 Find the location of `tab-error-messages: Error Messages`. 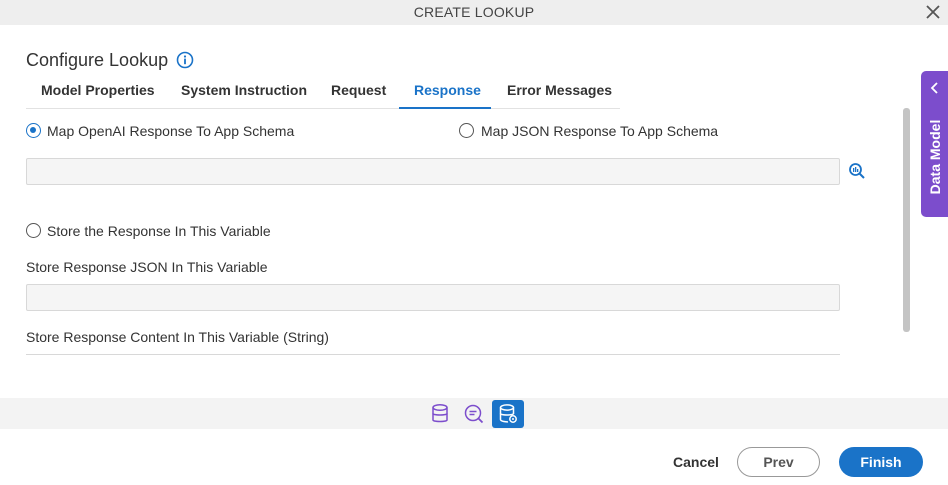

tab-error-messages: Error Messages is located at coordinates (559, 90).